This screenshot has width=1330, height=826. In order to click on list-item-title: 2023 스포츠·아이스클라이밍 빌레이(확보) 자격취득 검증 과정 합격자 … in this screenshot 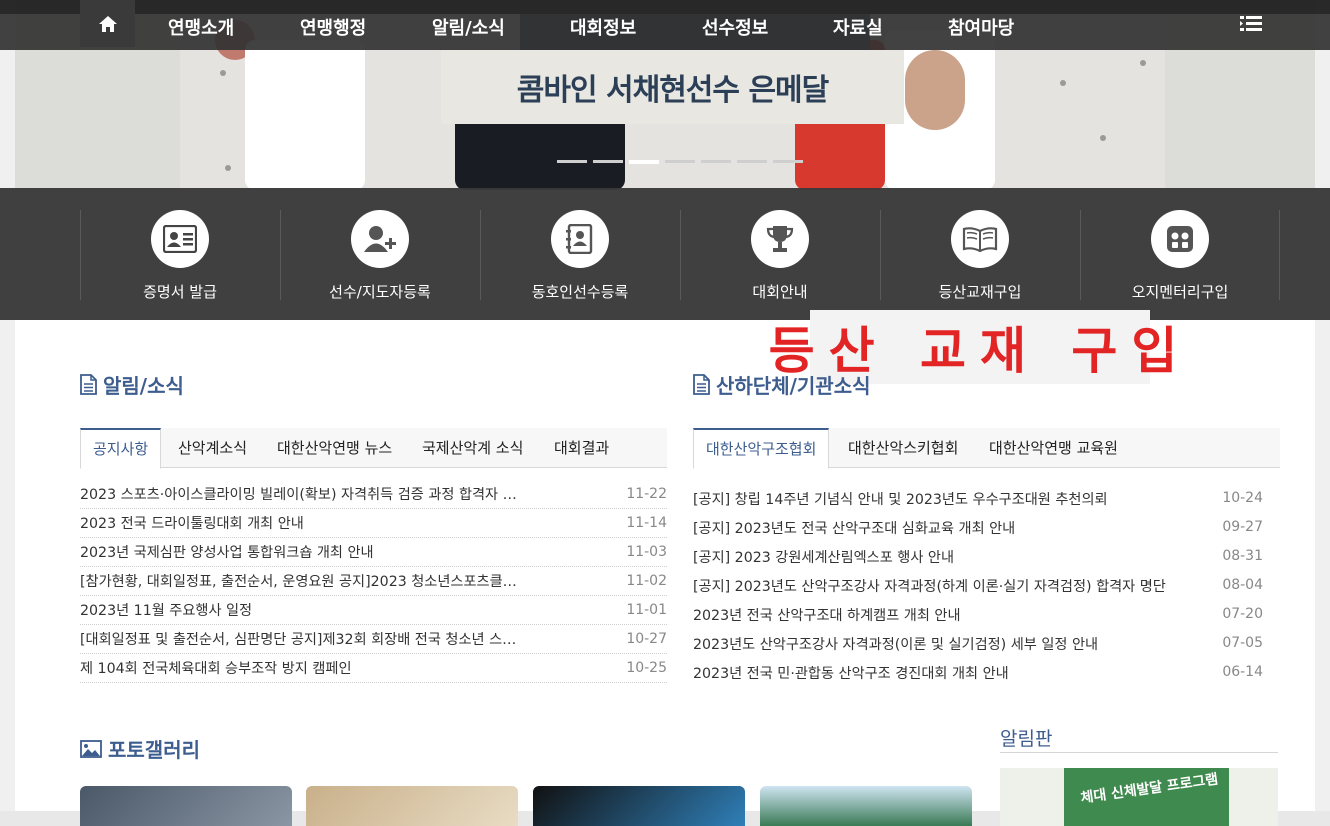, I will do `click(304, 494)`.